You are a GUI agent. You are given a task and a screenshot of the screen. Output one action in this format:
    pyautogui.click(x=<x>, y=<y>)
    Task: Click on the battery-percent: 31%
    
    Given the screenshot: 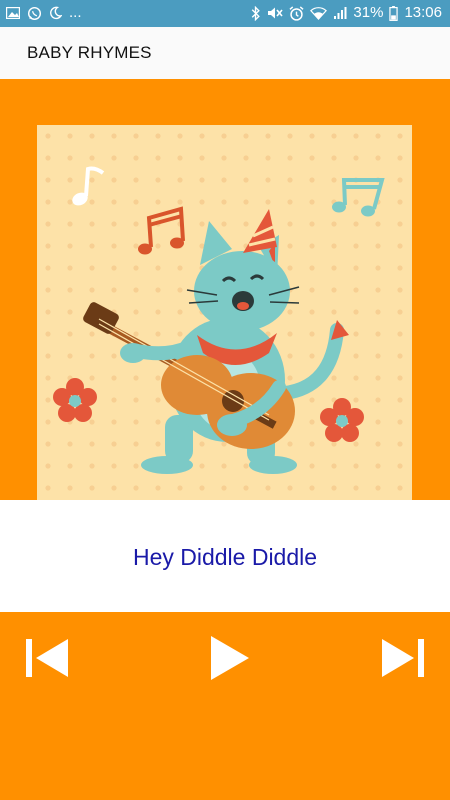 What is the action you would take?
    pyautogui.click(x=368, y=12)
    